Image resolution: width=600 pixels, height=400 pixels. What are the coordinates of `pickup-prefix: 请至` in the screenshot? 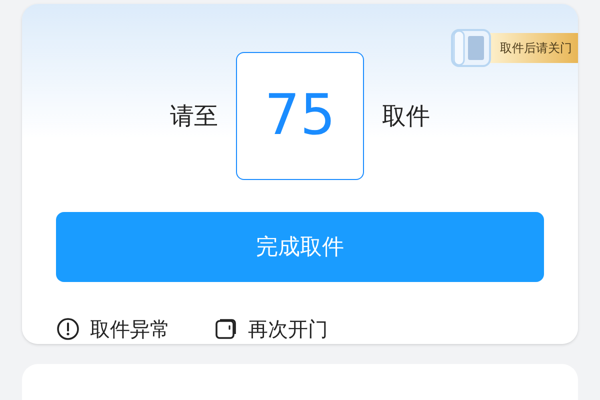 It's located at (194, 116).